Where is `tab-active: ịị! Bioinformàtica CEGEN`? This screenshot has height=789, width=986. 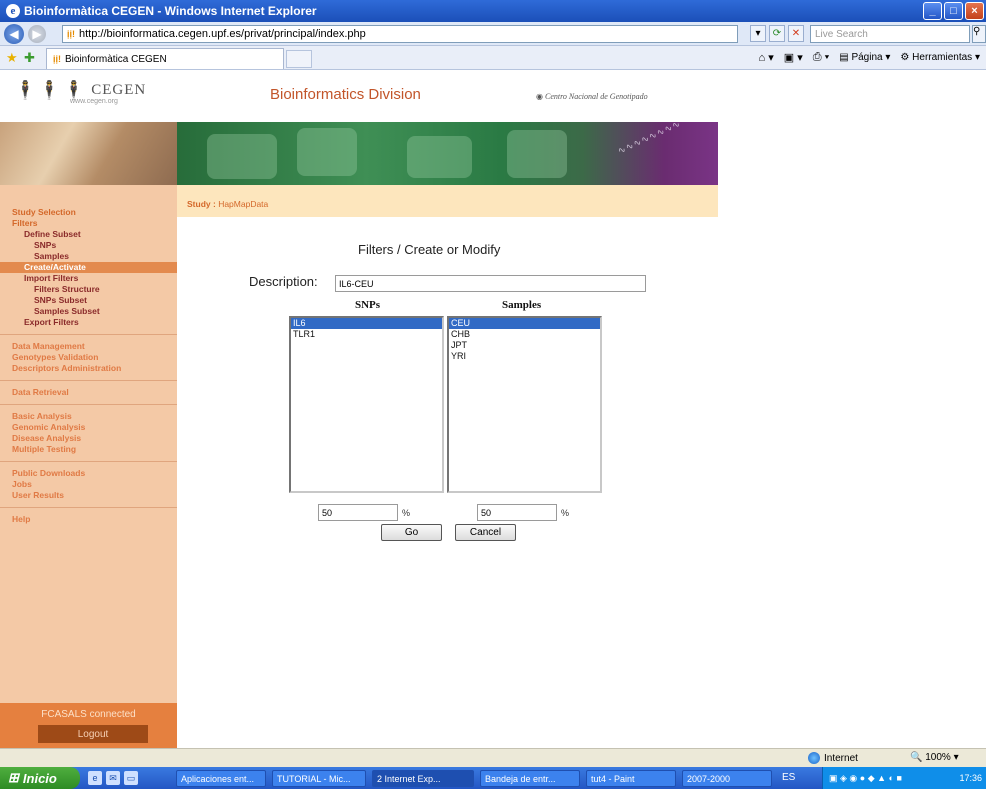
tab-active: ịị! Bioinformàtica CEGEN is located at coordinates (165, 58).